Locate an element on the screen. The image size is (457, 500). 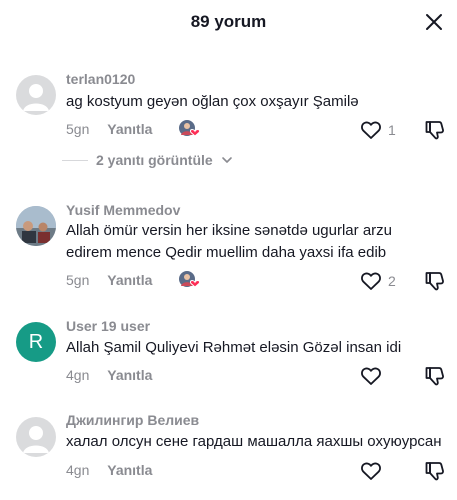
avatar-letter: R is located at coordinates (36, 341).